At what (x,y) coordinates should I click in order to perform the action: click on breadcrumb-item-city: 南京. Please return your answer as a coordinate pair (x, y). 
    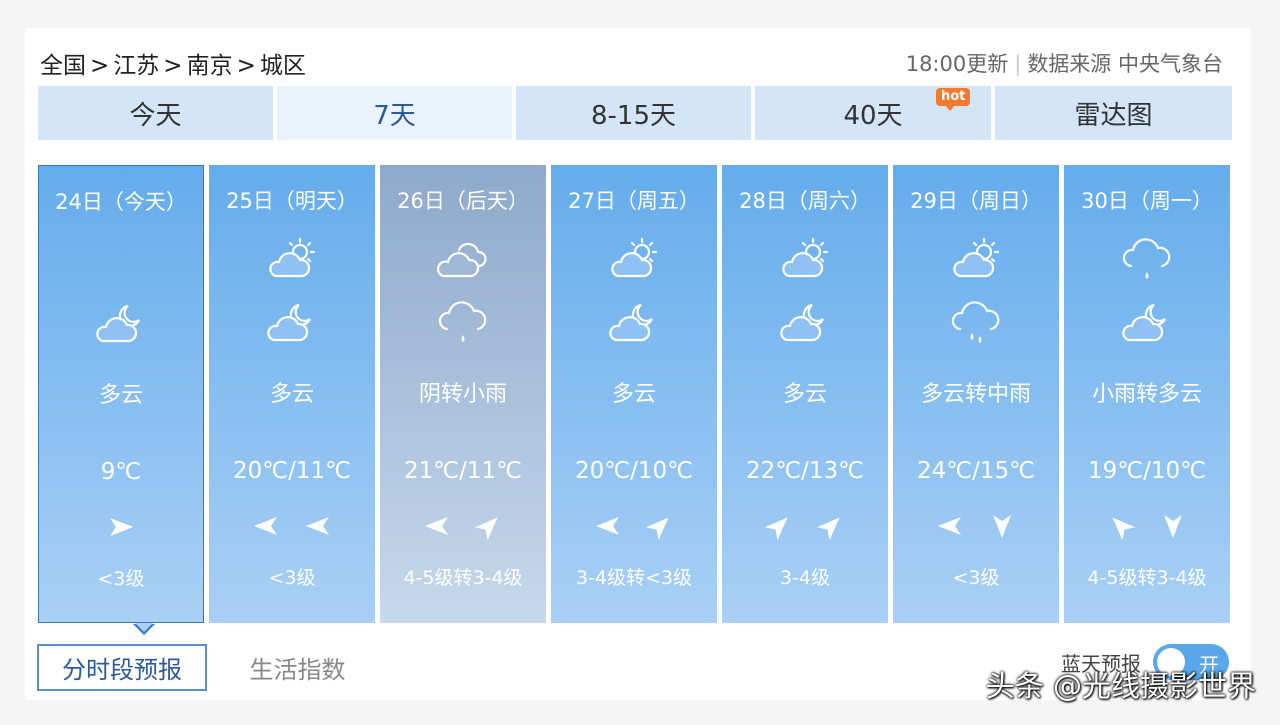
    Looking at the image, I should click on (210, 66).